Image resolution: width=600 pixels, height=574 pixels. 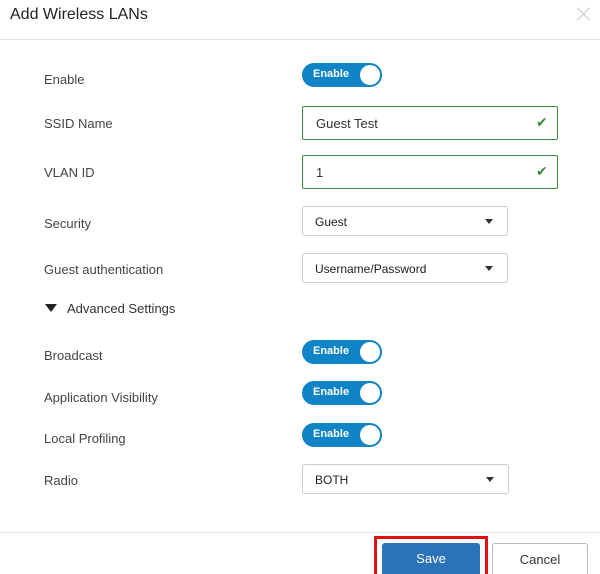 I want to click on guest-authentication-select: Username/Password, so click(x=405, y=268).